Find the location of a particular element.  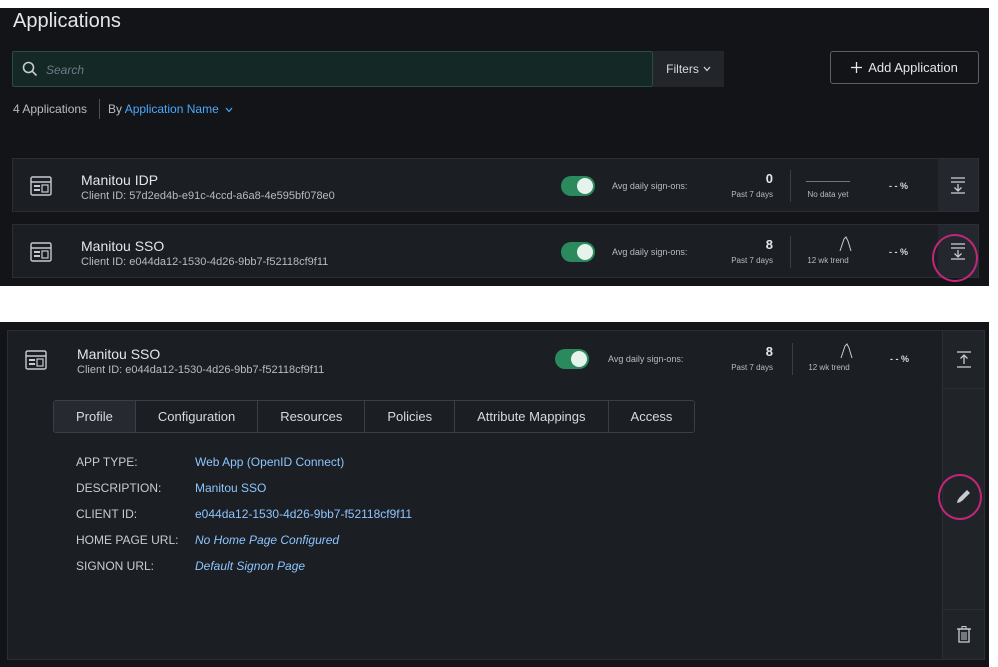

field-label-home-page-url: HOME PAGE URL: is located at coordinates (127, 540).